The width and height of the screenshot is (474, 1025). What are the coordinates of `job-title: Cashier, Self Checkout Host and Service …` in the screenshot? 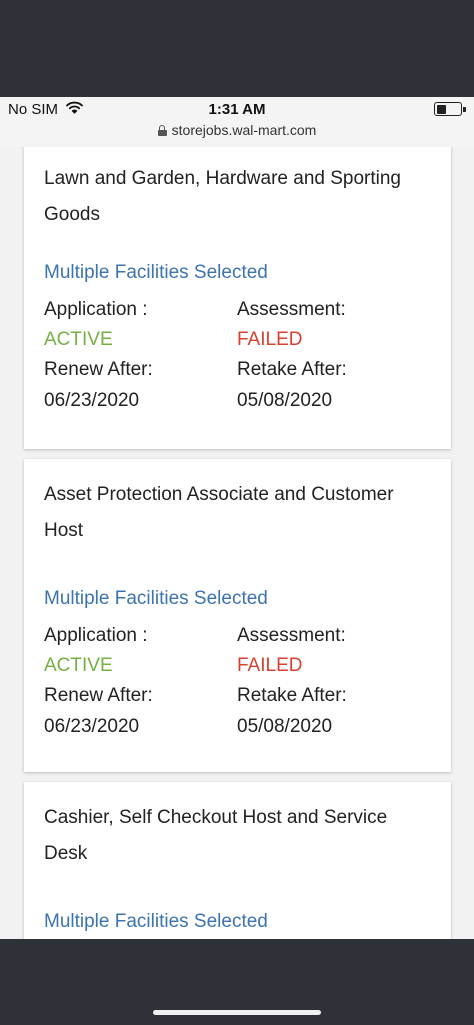 It's located at (216, 835).